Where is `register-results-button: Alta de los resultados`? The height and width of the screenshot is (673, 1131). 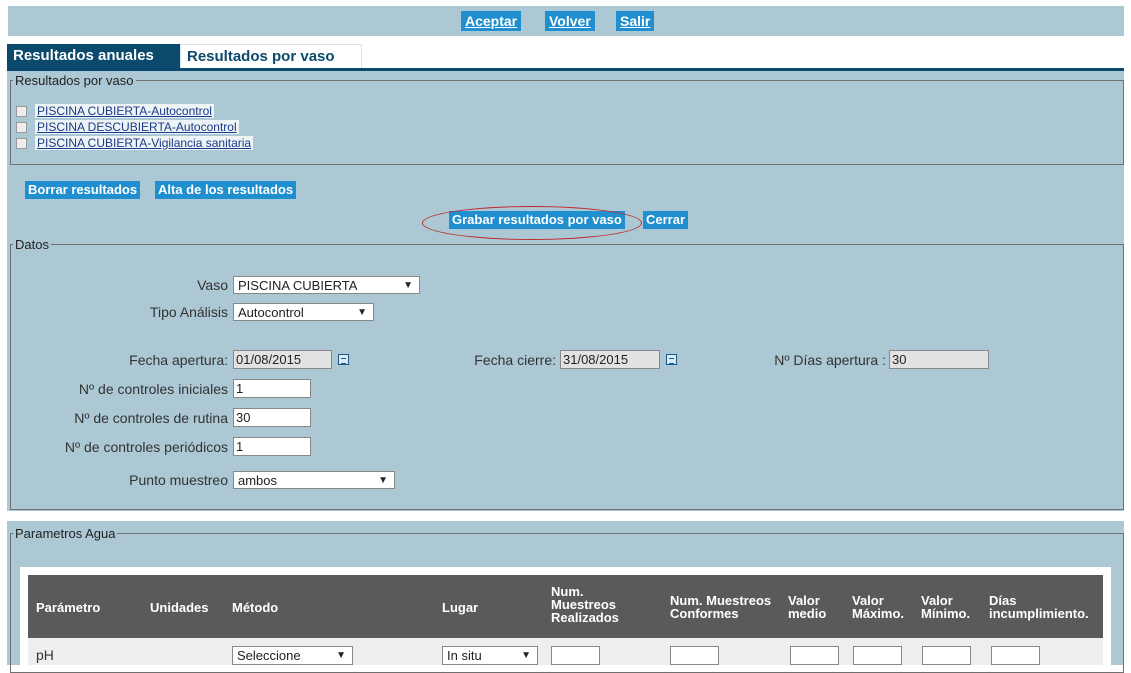
register-results-button: Alta de los resultados is located at coordinates (226, 190).